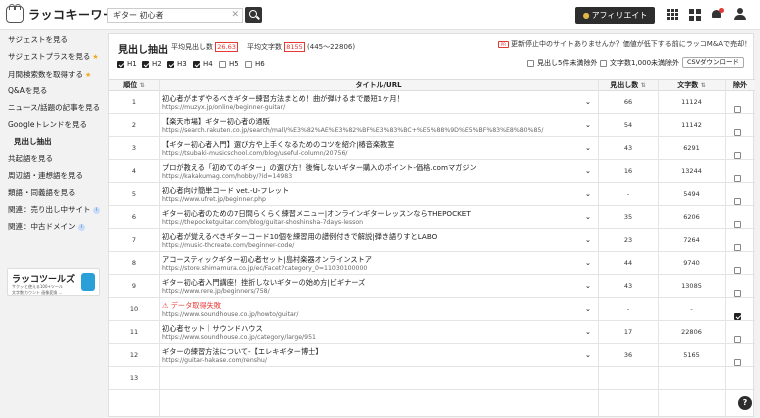 The width and height of the screenshot is (760, 418). Describe the element at coordinates (42, 226) in the screenshot. I see `sidebar-item-label: 関連：中古ドメイン` at that location.